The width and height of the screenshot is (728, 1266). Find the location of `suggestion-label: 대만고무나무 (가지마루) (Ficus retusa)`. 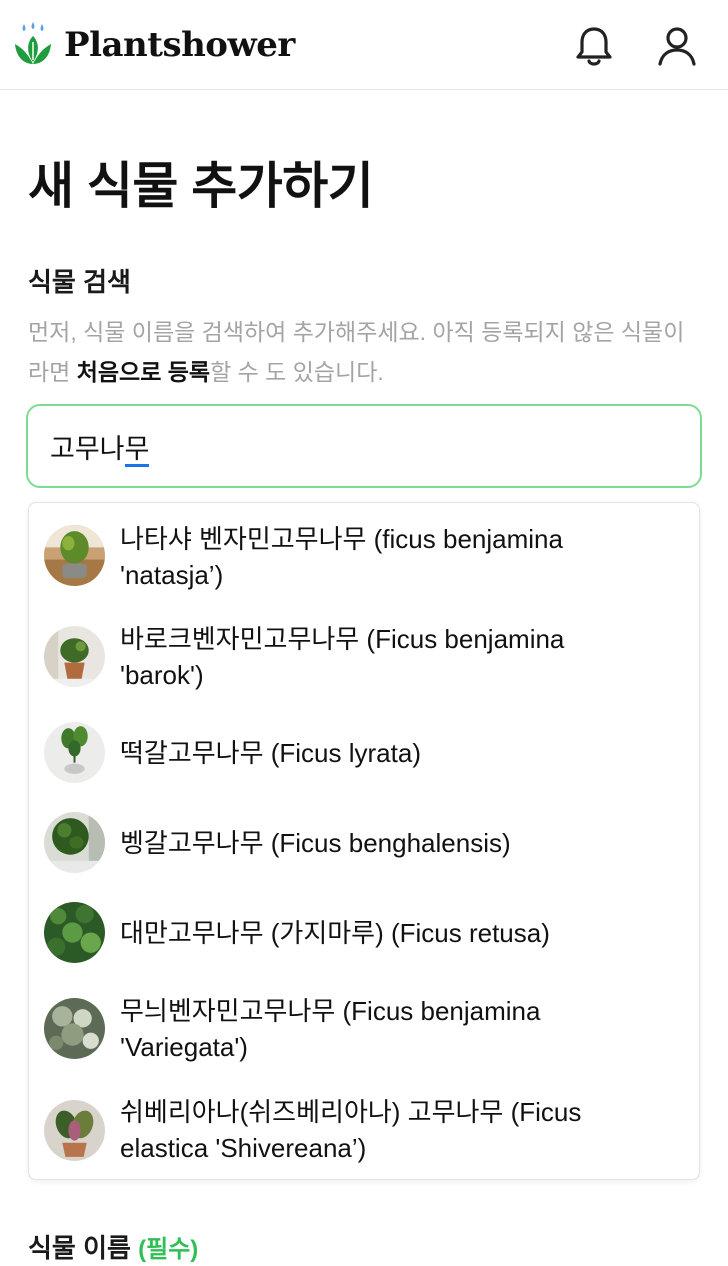

suggestion-label: 대만고무나무 (가지마루) (Ficus retusa) is located at coordinates (400, 933).